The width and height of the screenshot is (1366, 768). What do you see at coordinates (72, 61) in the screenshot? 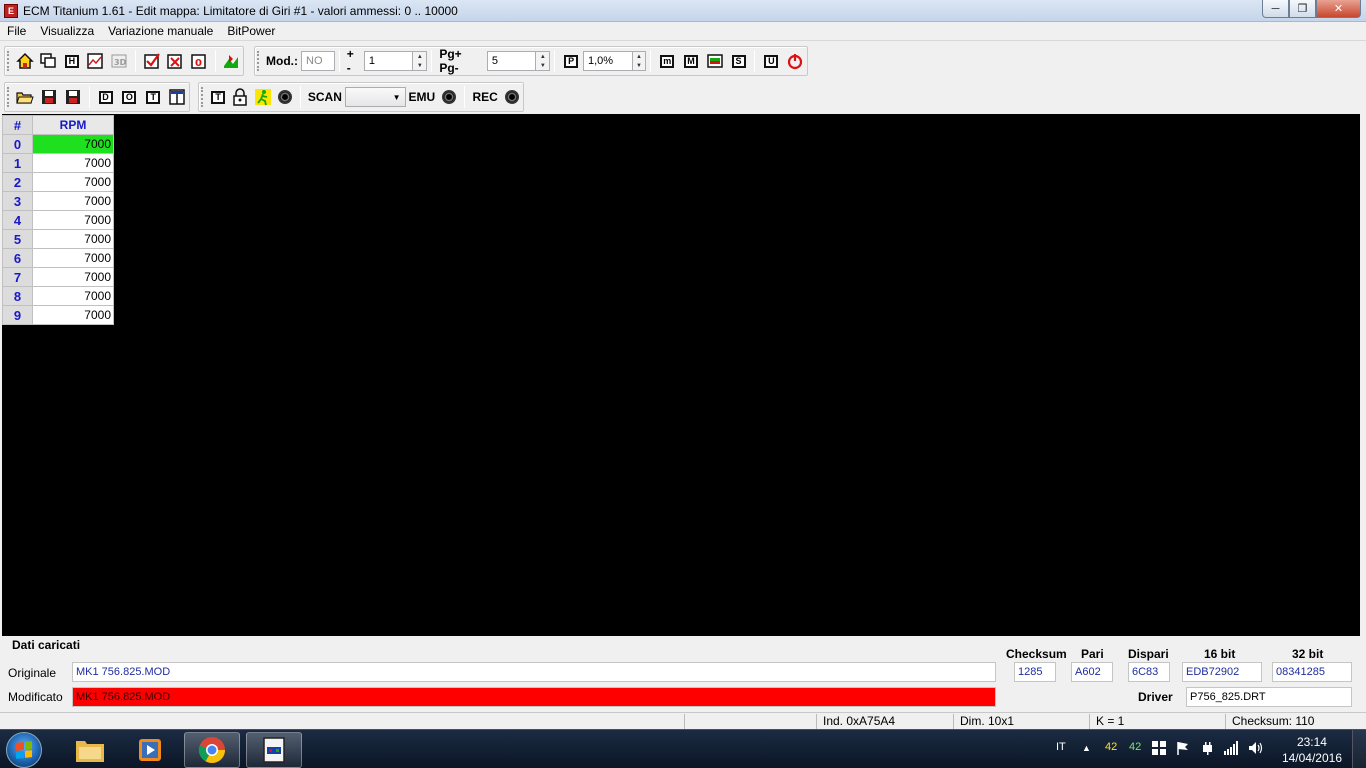
I see `hex-view-button: H` at bounding box center [72, 61].